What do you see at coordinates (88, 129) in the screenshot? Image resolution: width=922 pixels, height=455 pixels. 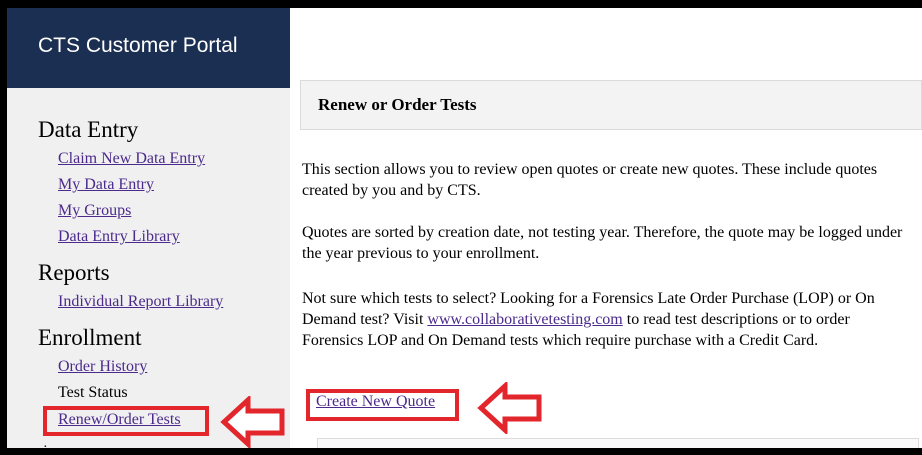 I see `sidebar-heading-data-entry: Data Entry` at bounding box center [88, 129].